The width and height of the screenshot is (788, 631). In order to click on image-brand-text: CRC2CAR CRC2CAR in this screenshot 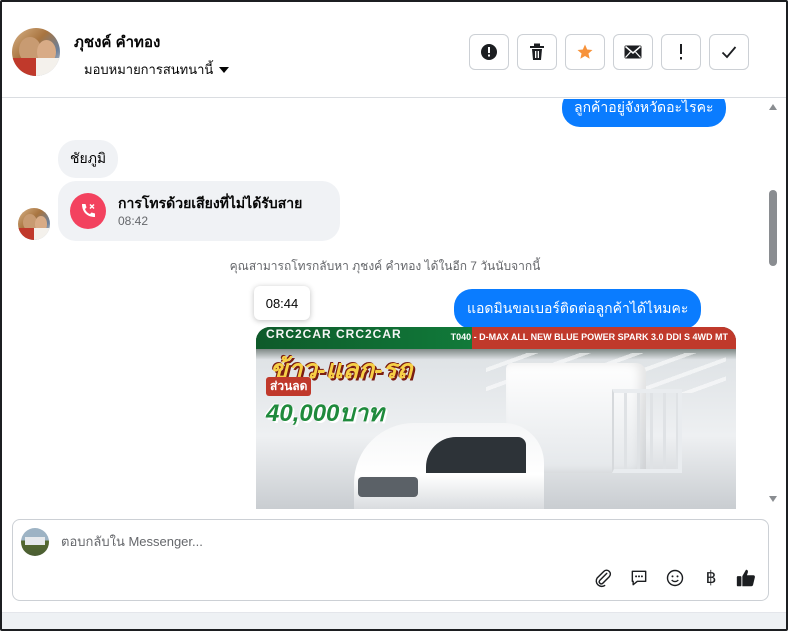, I will do `click(334, 334)`.